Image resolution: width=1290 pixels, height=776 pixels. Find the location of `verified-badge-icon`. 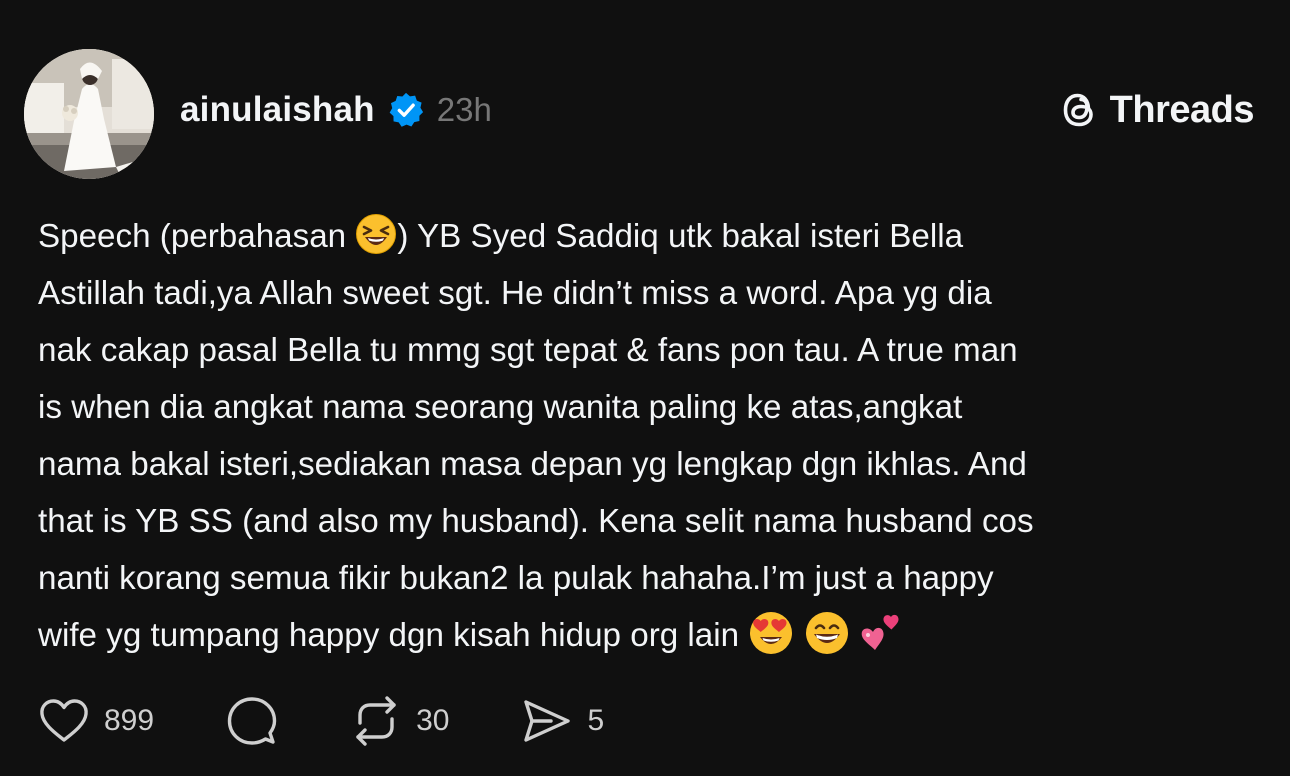

verified-badge-icon is located at coordinates (406, 110).